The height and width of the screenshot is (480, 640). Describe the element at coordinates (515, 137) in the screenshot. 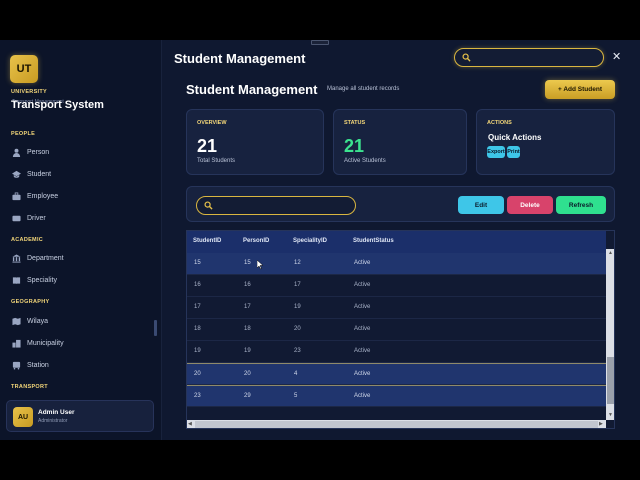

I see `quick-actions-title: Quick Actions` at that location.